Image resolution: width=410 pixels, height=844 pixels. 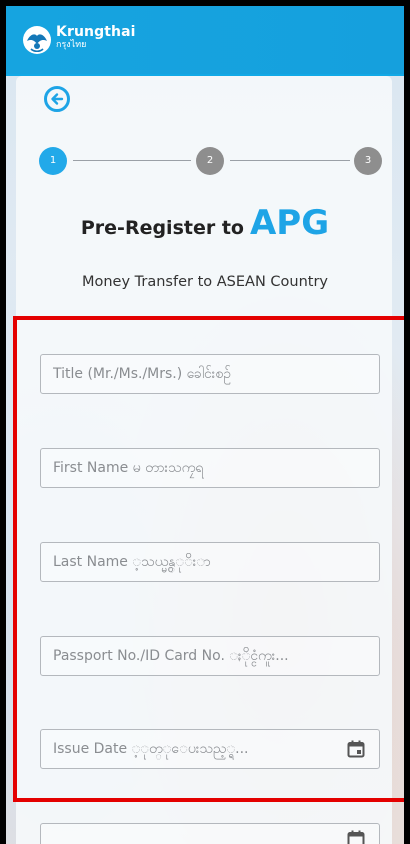 I want to click on passport-field, so click(x=210, y=656).